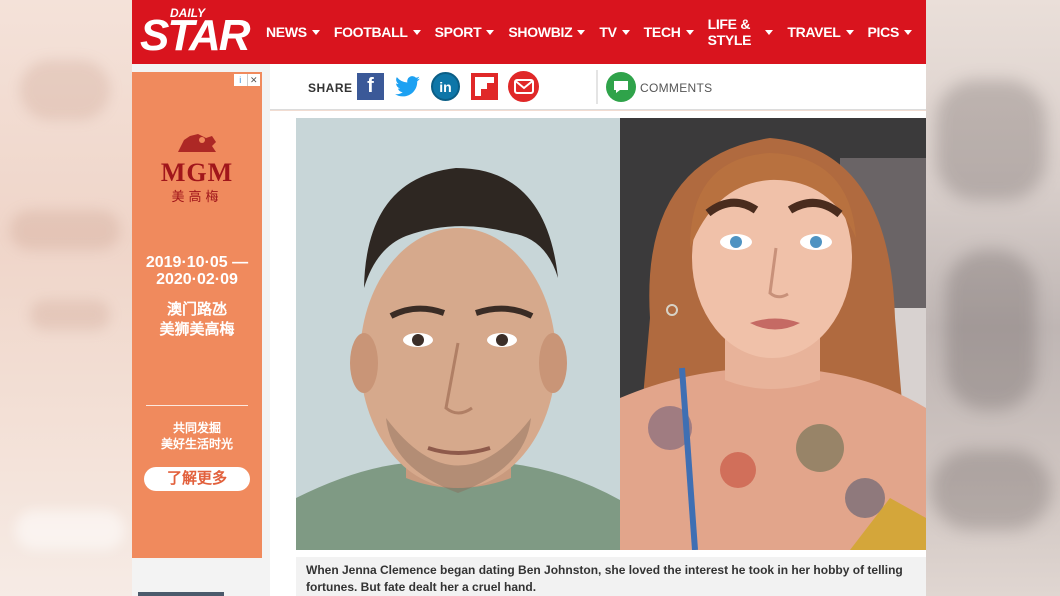 Image resolution: width=1060 pixels, height=596 pixels. What do you see at coordinates (197, 279) in the screenshot?
I see `ad-date-end: 2020·02·09` at bounding box center [197, 279].